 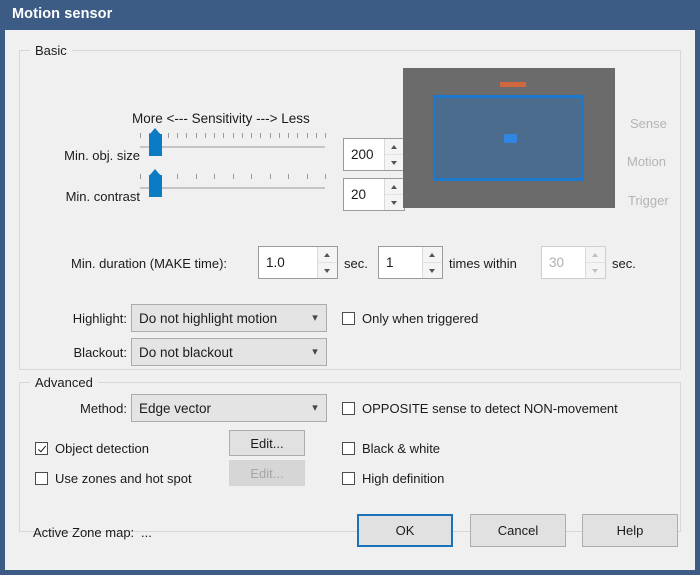 I want to click on highlight-combobox: Do not highlight motion ▾, so click(x=229, y=318).